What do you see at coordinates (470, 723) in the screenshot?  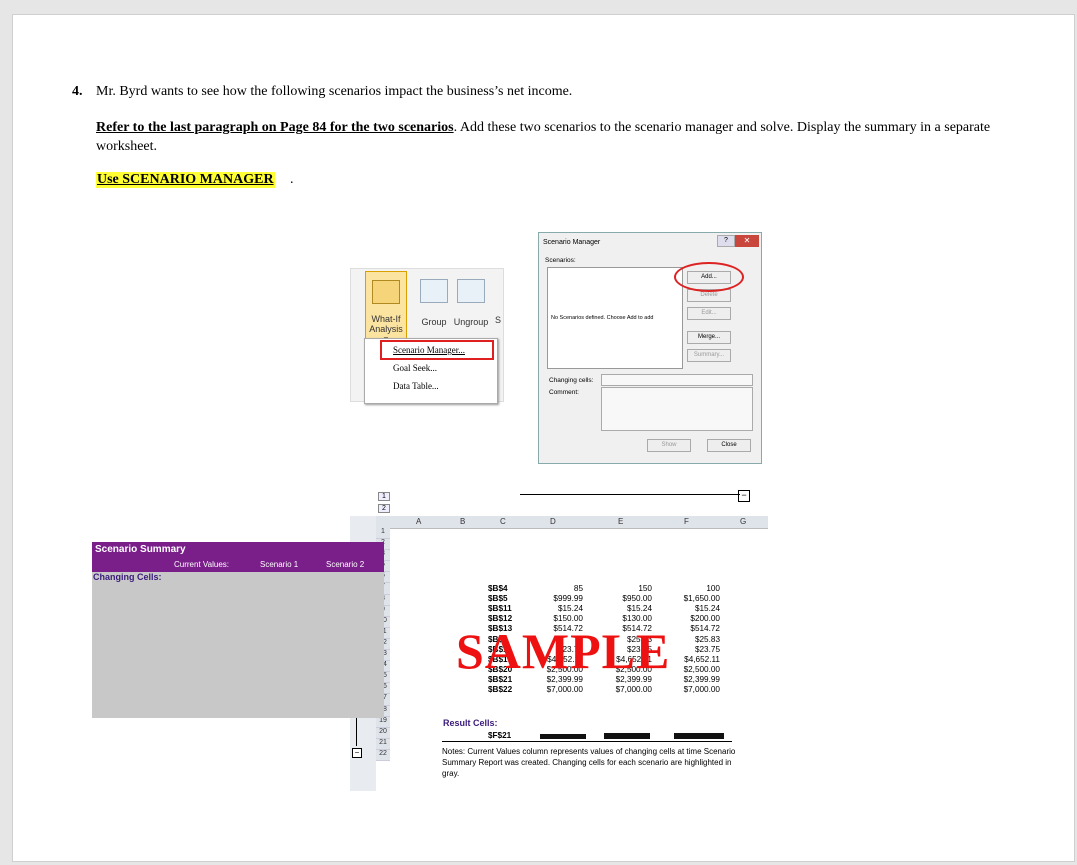 I see `result-cells-label: Result Cells:` at bounding box center [470, 723].